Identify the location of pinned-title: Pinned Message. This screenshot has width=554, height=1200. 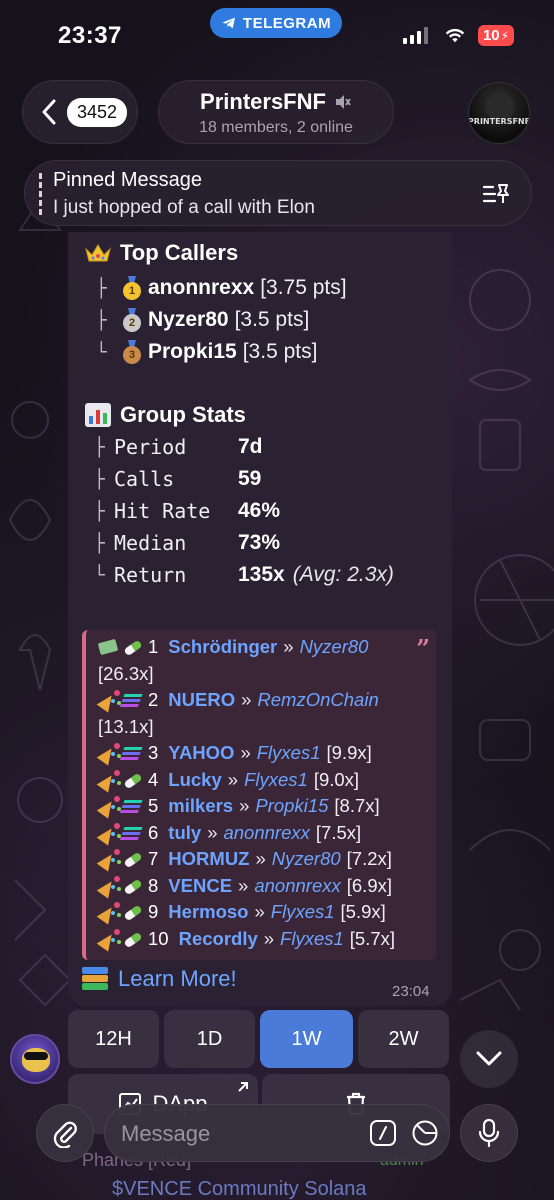
(127, 180).